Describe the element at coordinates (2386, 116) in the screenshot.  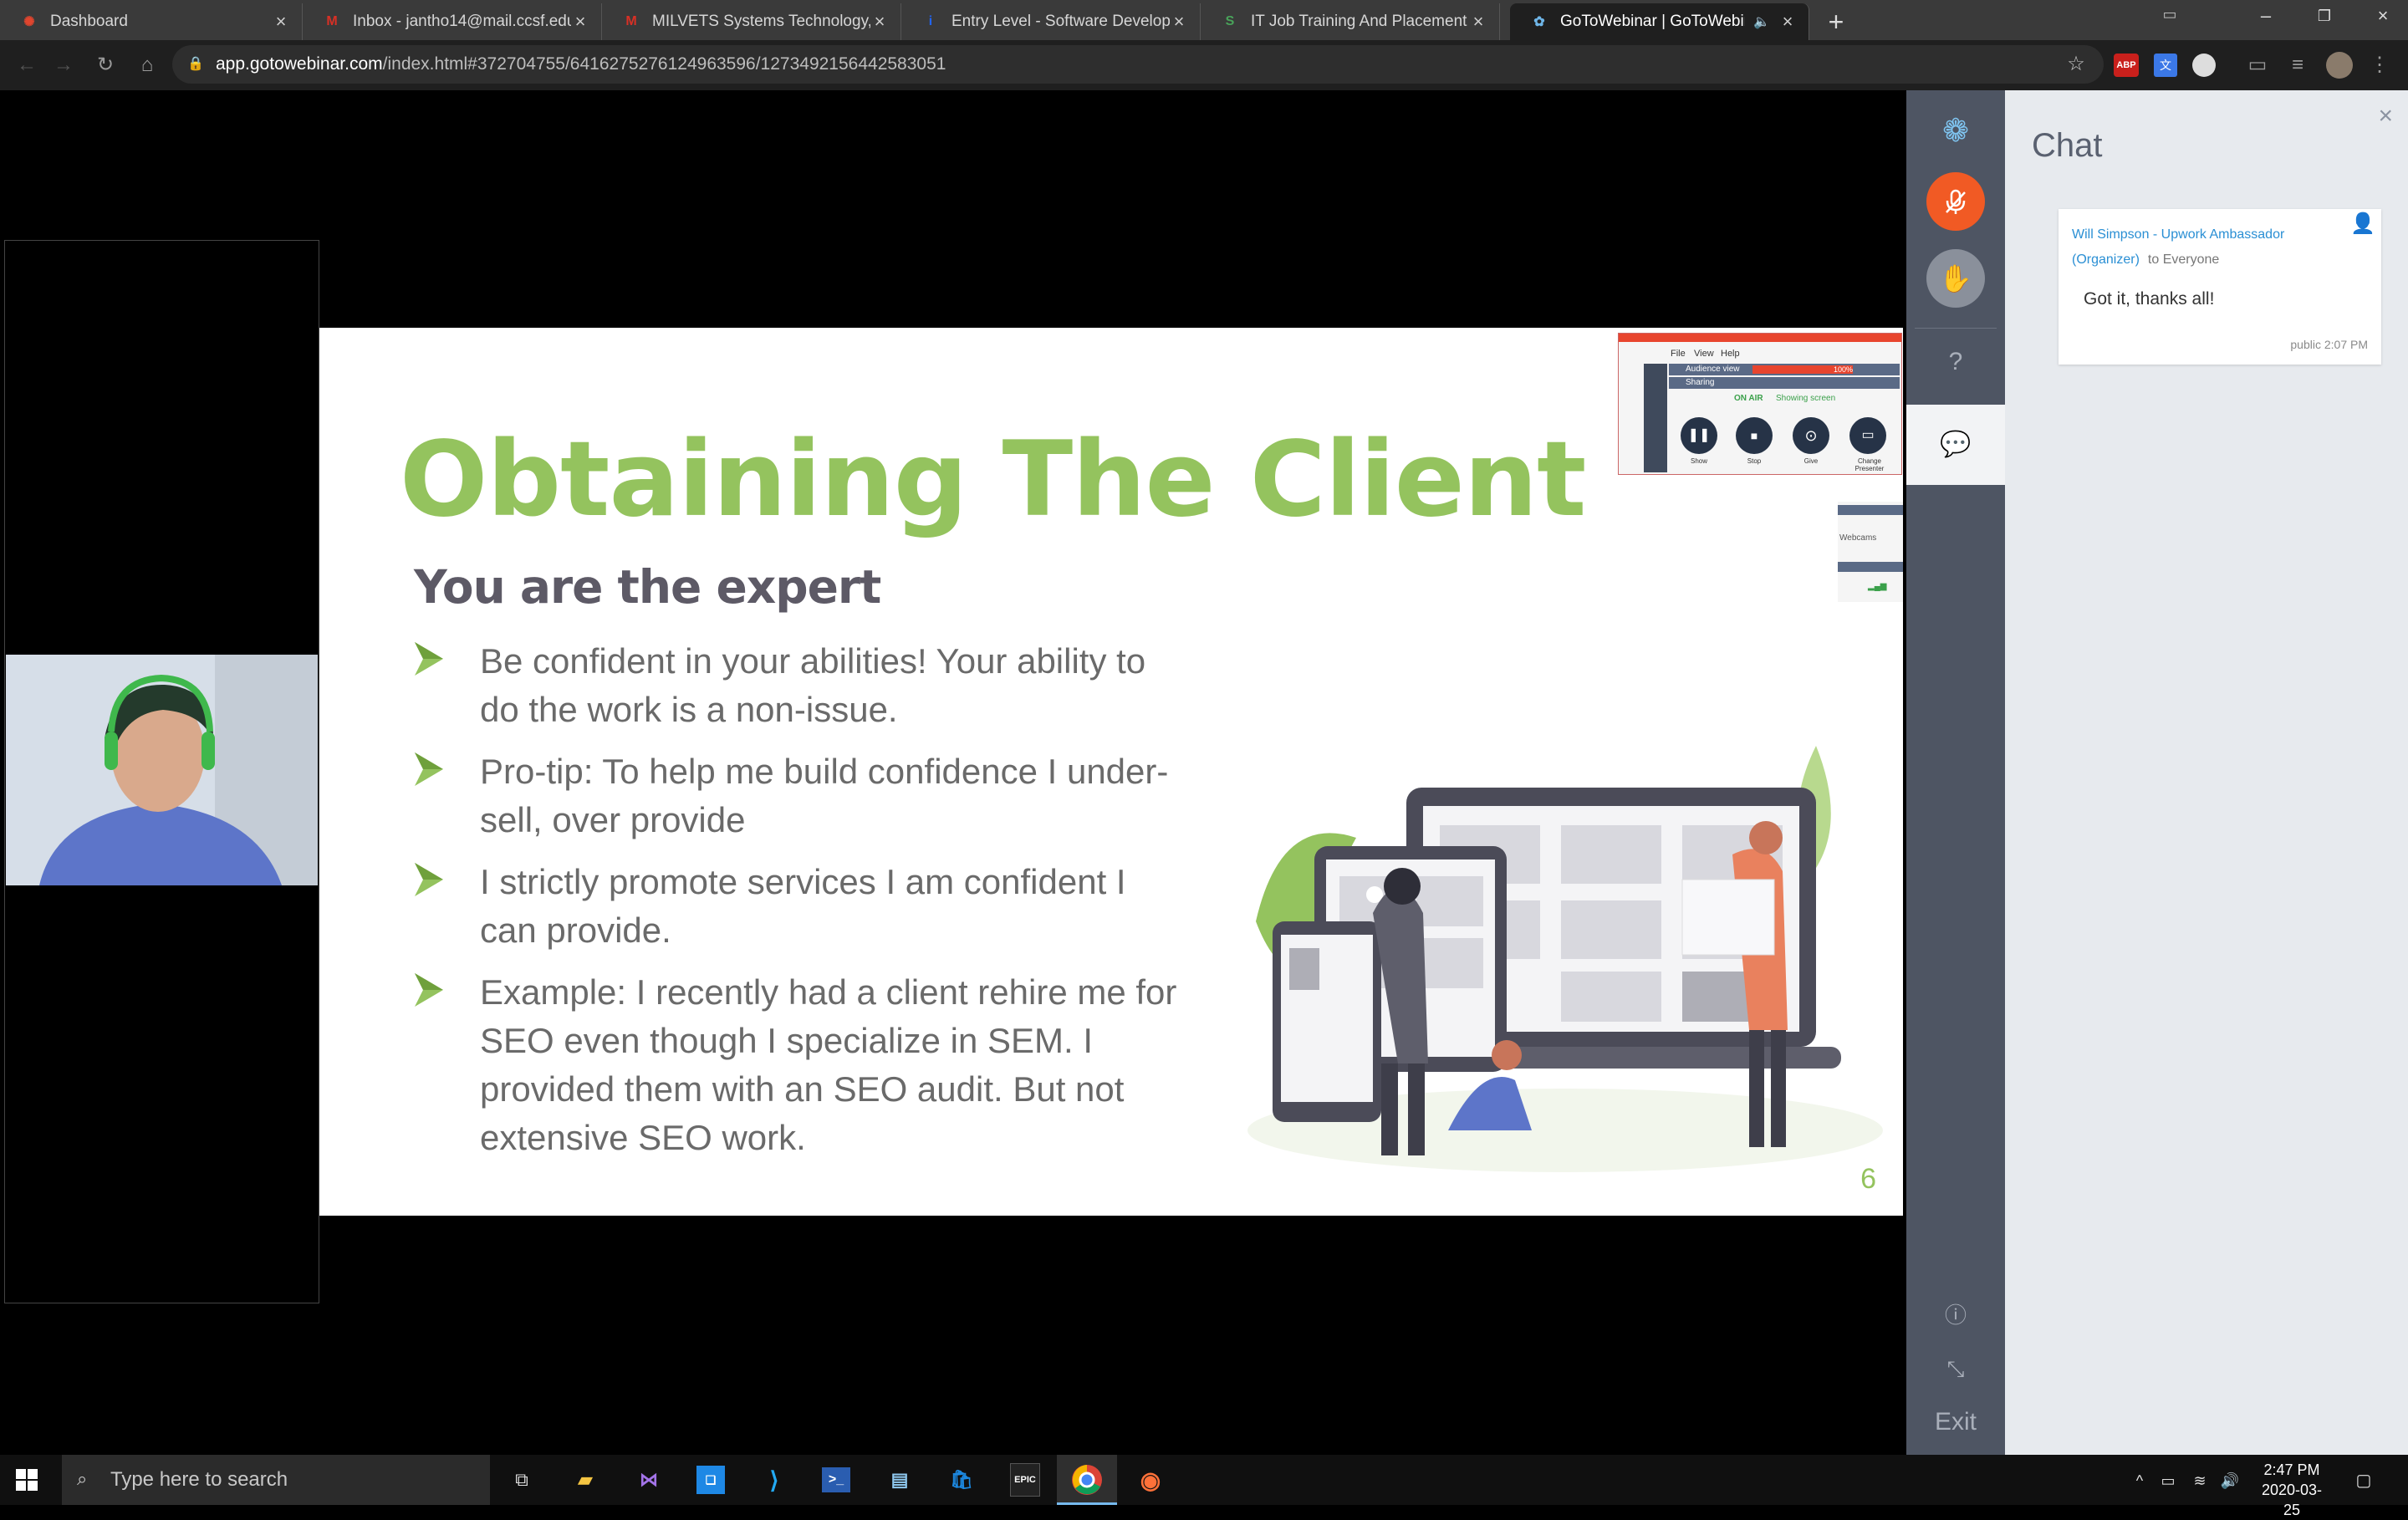
I see `close-chat-icon: ×` at that location.